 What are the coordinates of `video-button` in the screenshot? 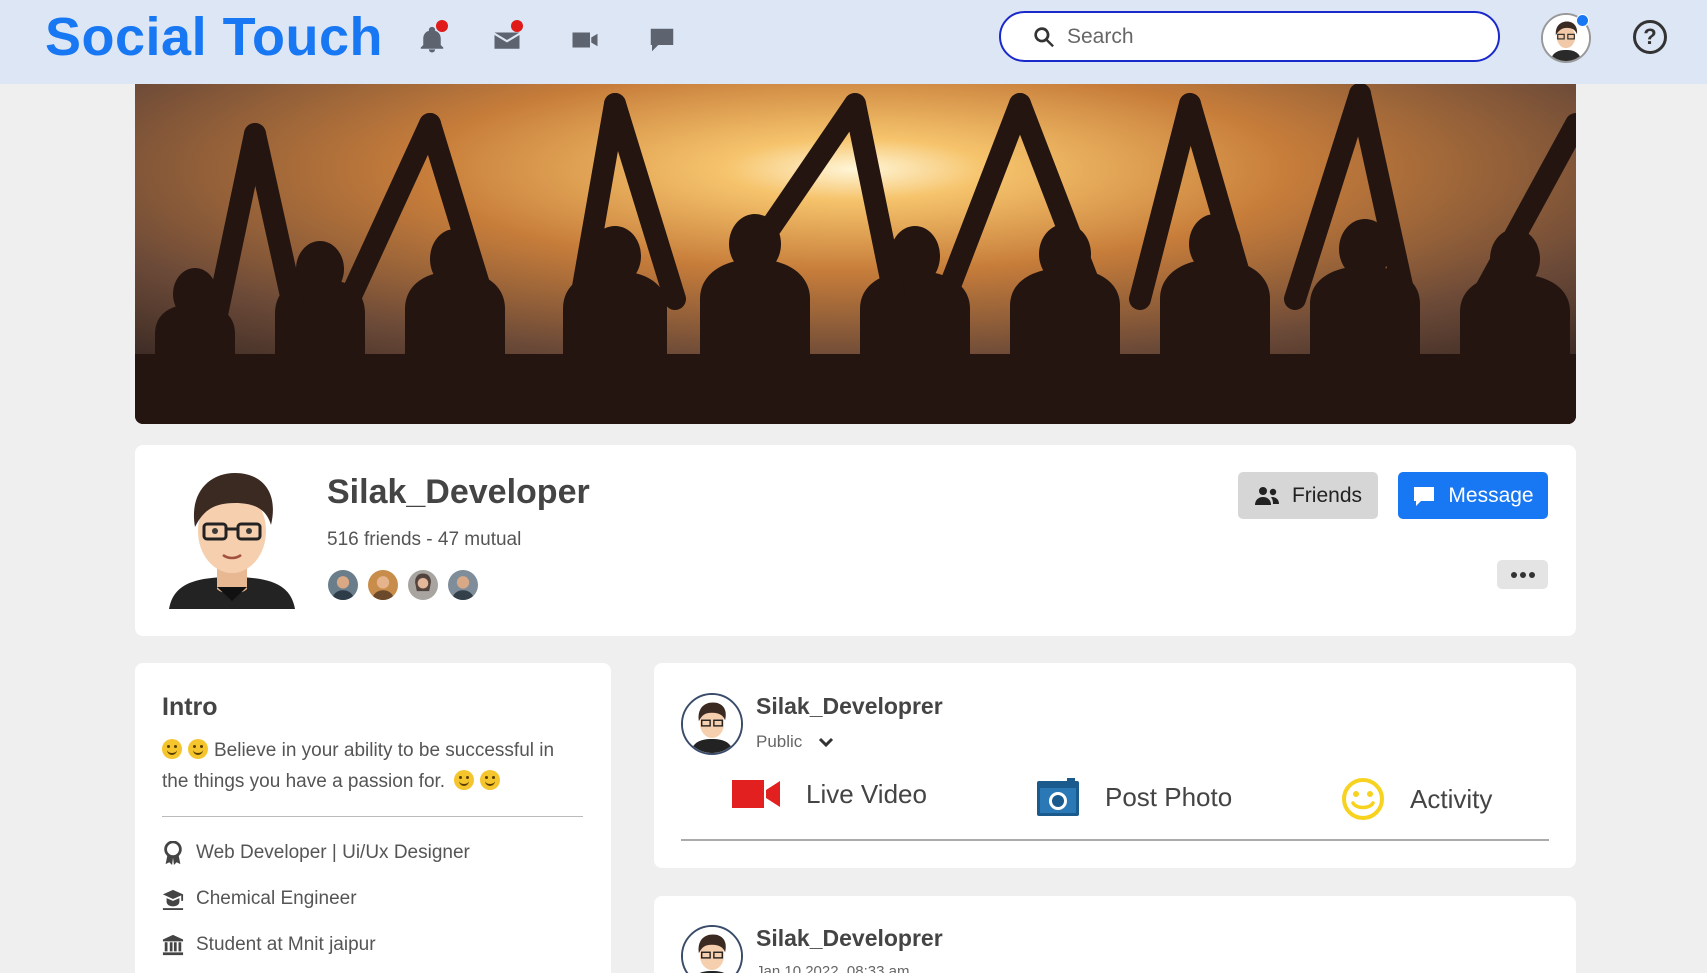 It's located at (585, 40).